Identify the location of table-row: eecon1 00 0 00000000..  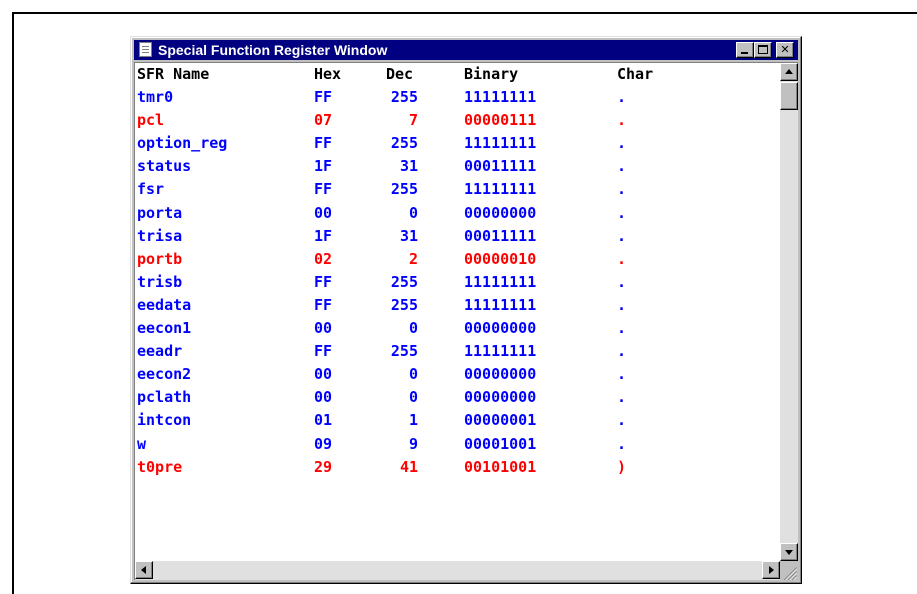
(455, 328).